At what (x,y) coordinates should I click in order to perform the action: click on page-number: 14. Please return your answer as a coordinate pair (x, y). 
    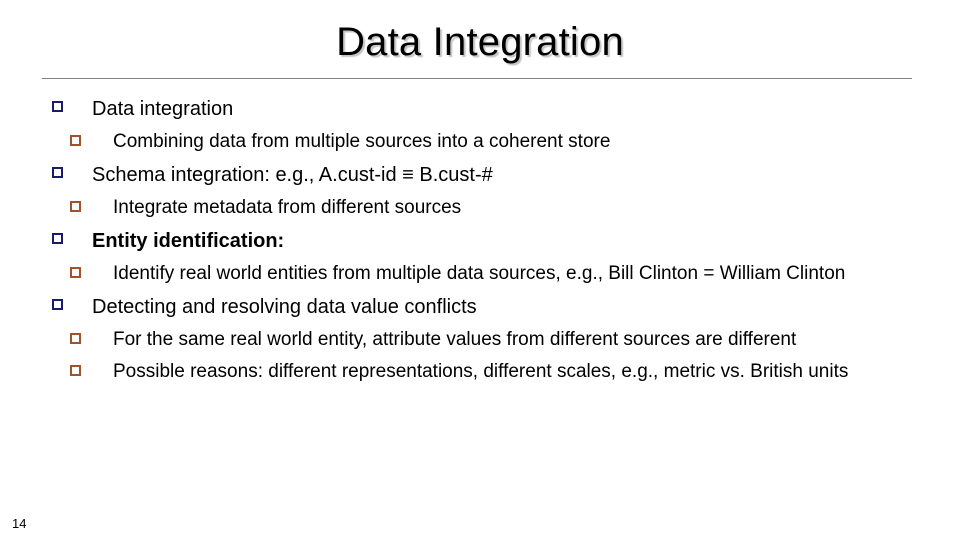
    Looking at the image, I should click on (19, 523).